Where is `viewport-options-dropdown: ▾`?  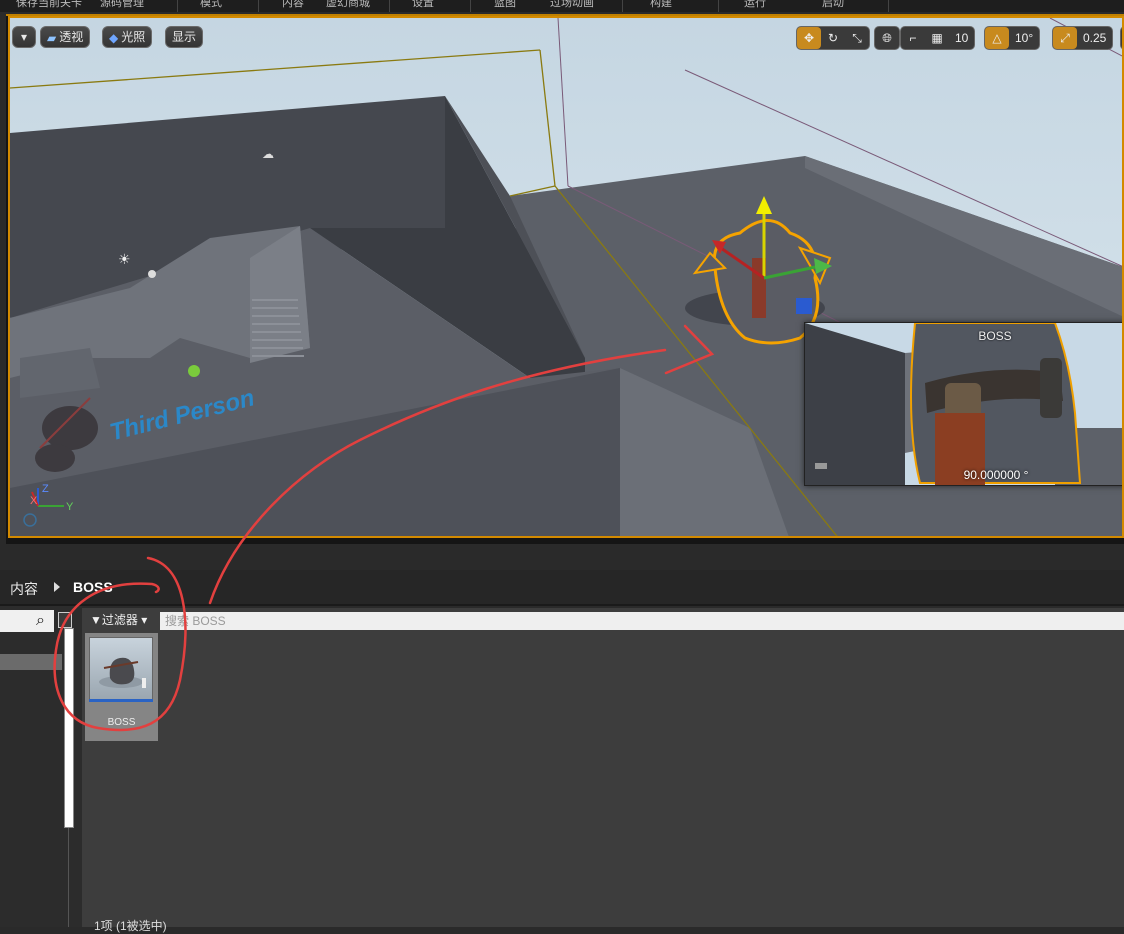
viewport-options-dropdown: ▾ is located at coordinates (24, 37).